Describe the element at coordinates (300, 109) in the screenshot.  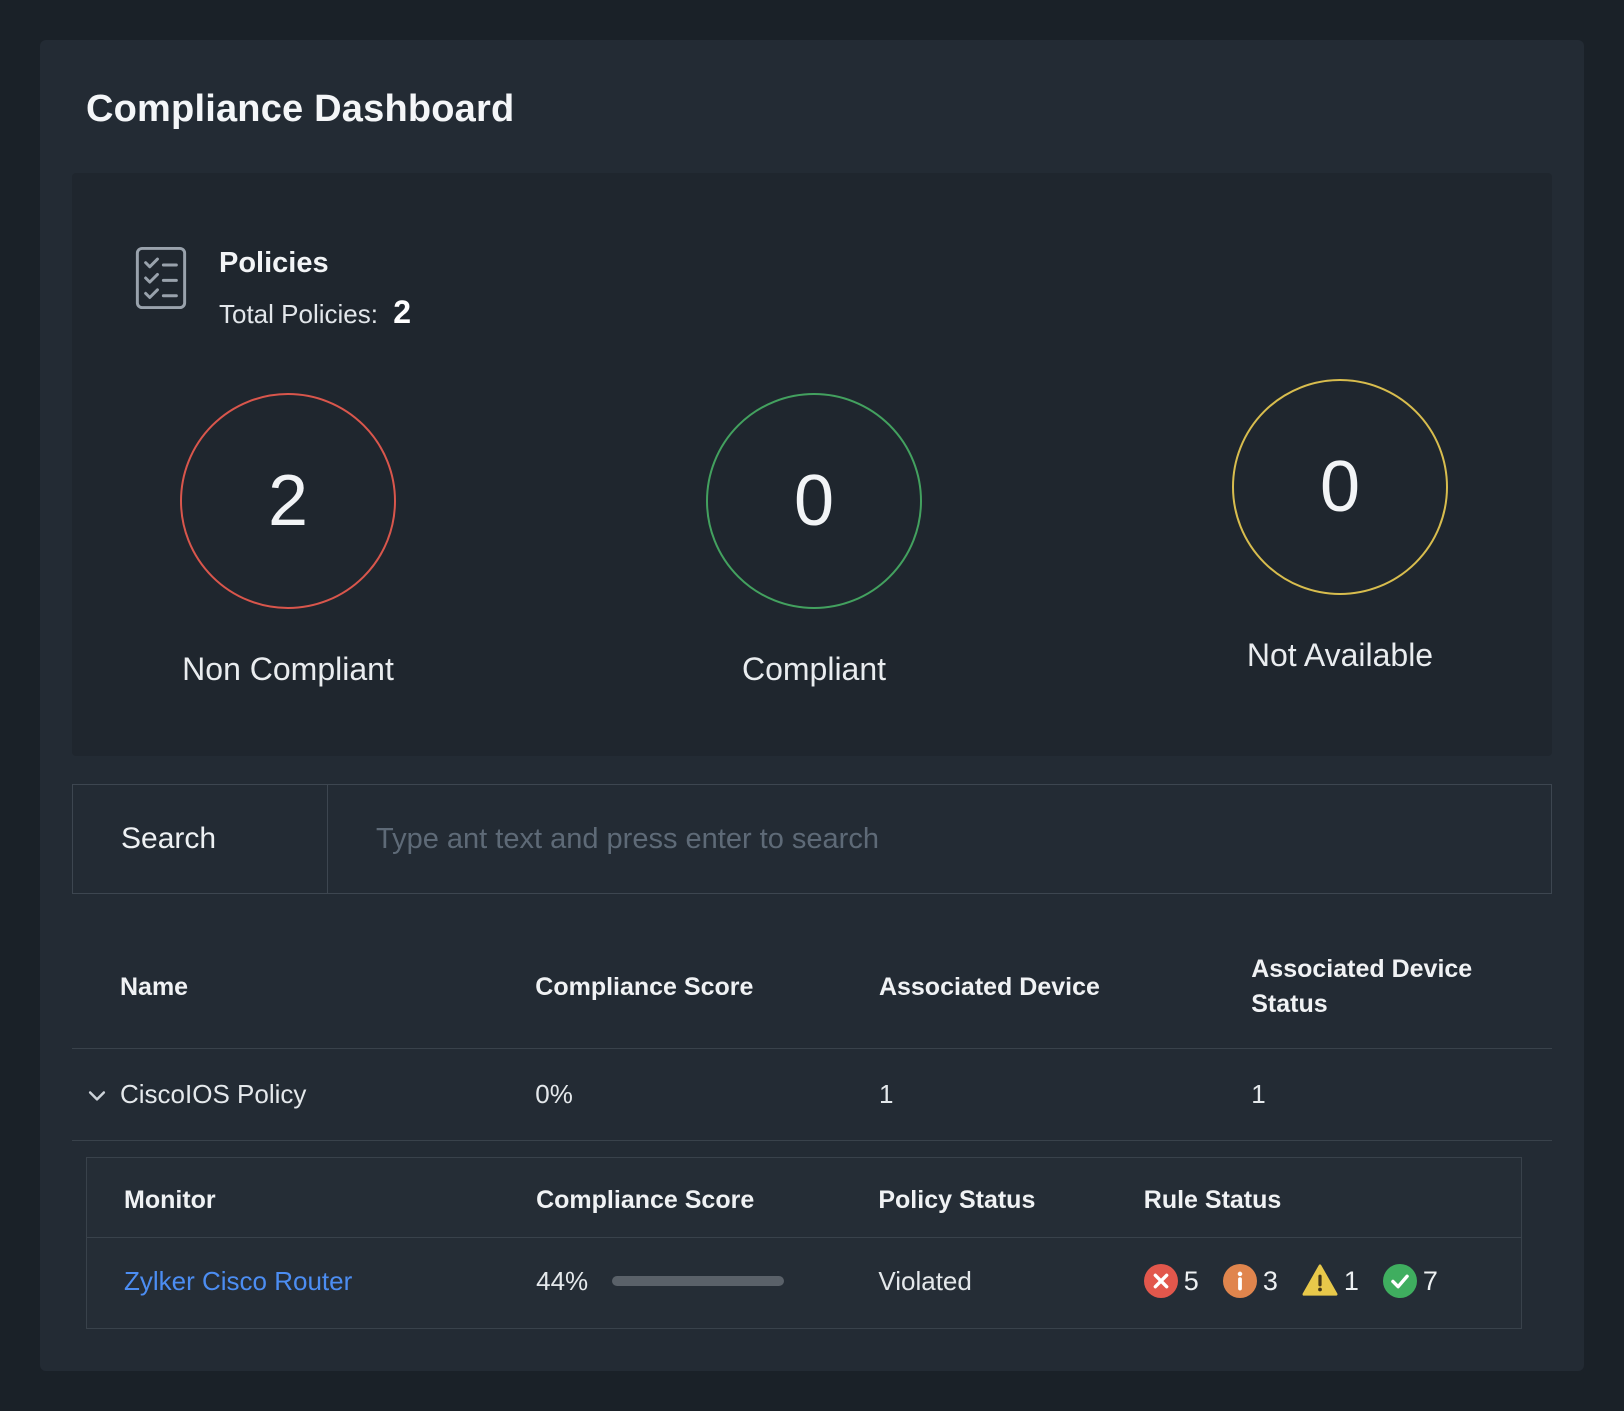
I see `page-title: Compliance Dashboard` at that location.